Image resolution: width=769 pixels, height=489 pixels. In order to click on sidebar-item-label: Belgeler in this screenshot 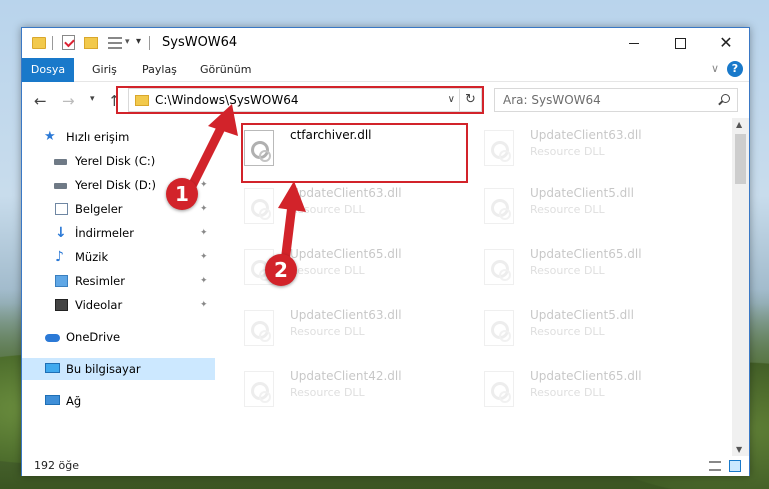, I will do `click(99, 209)`.